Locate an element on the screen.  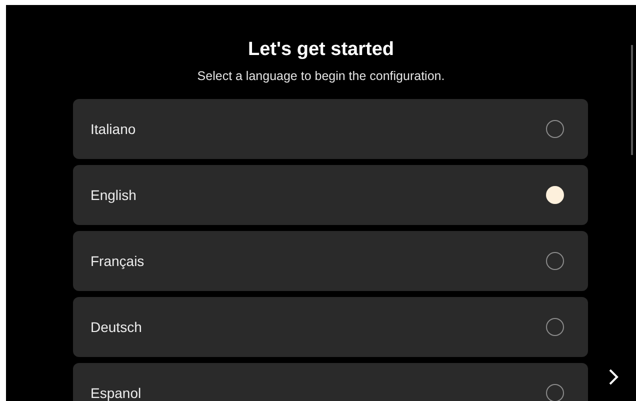
language-option: Italiano is located at coordinates (330, 129).